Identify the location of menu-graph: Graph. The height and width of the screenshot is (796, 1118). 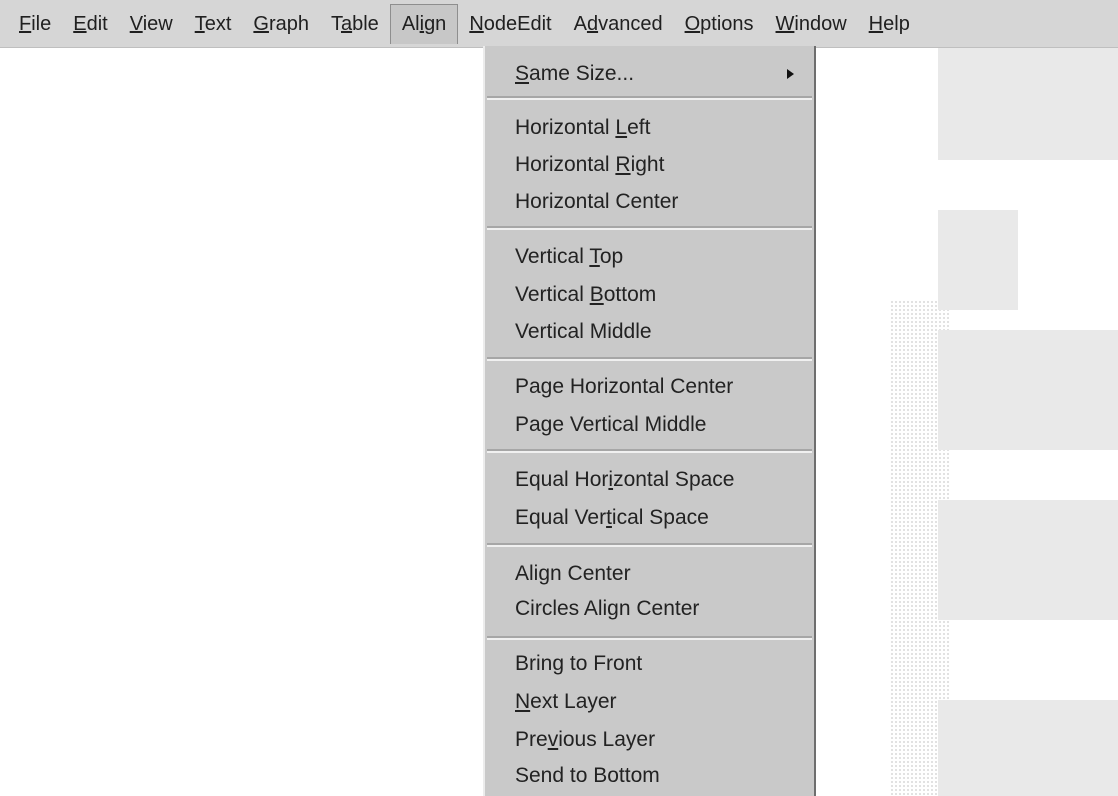
(281, 24).